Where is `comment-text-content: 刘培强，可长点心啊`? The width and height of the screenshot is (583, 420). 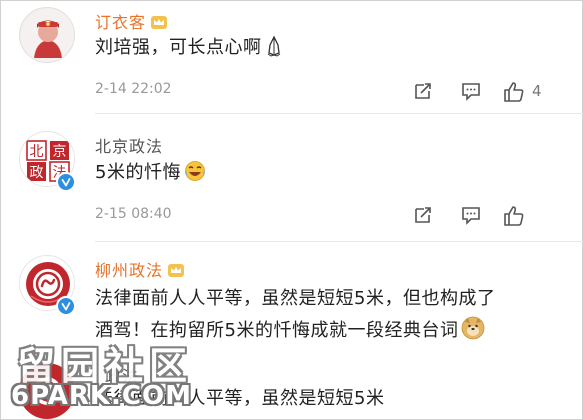 comment-text-content: 刘培强，可长点心啊 is located at coordinates (178, 47).